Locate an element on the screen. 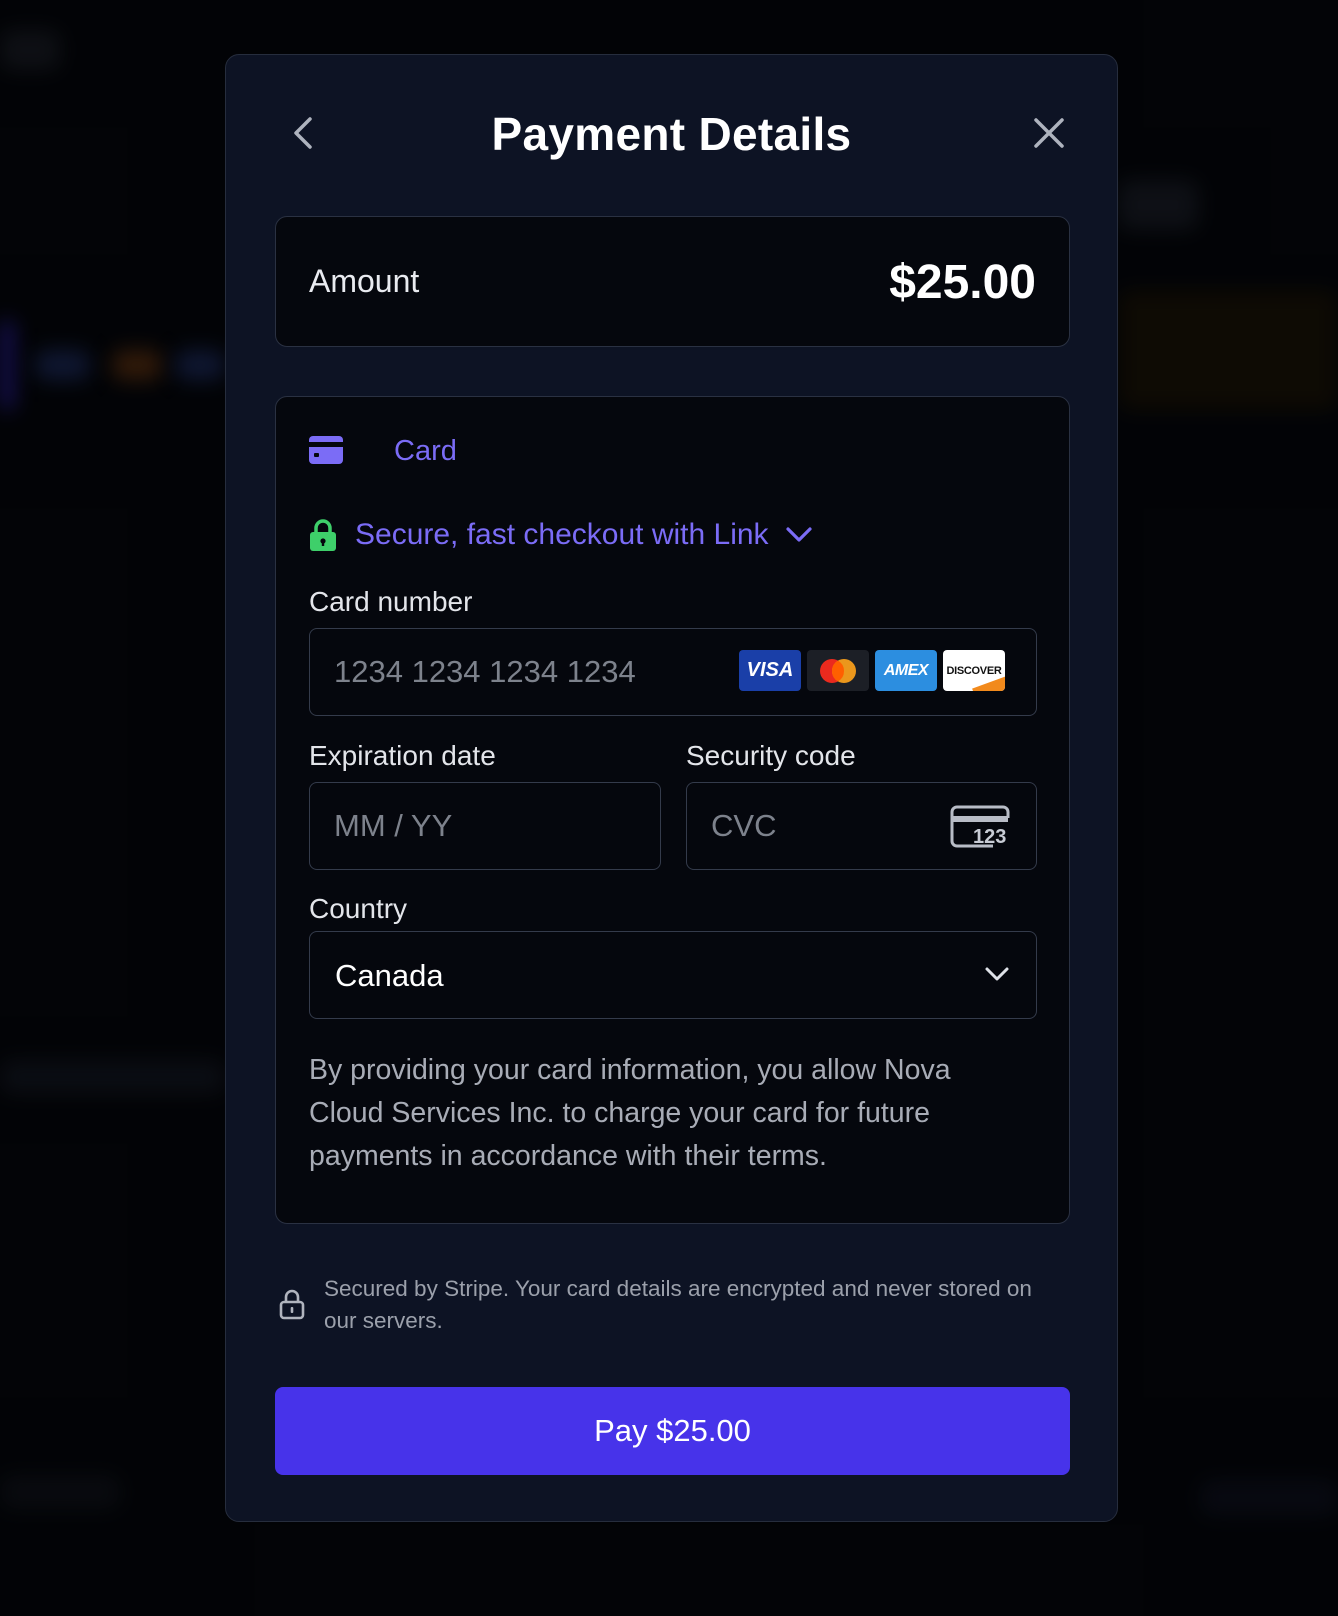 This screenshot has width=1338, height=1616. discover-icon: DISCOVER is located at coordinates (974, 670).